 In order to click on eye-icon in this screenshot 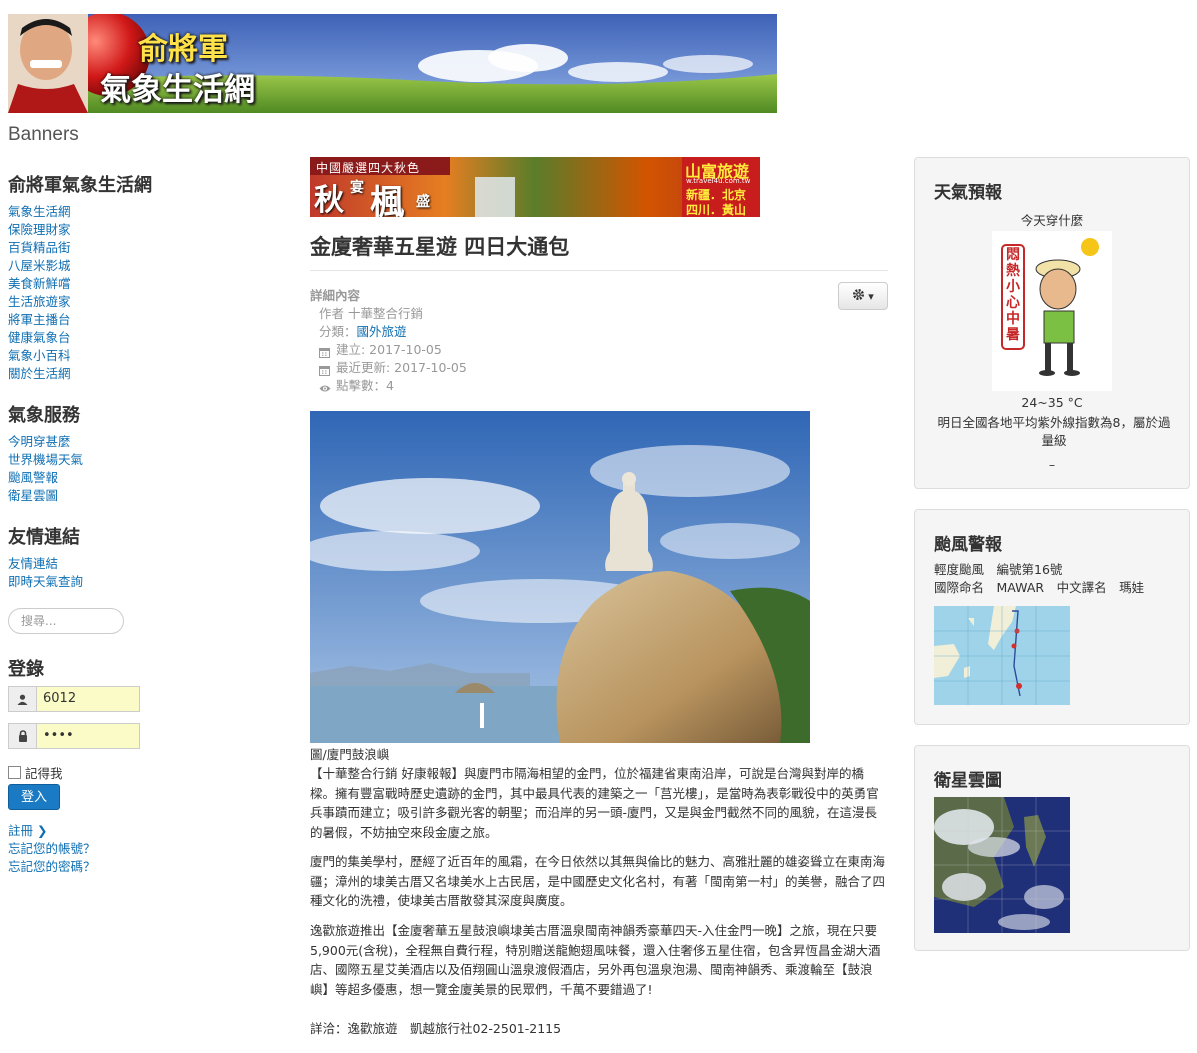, I will do `click(325, 386)`.